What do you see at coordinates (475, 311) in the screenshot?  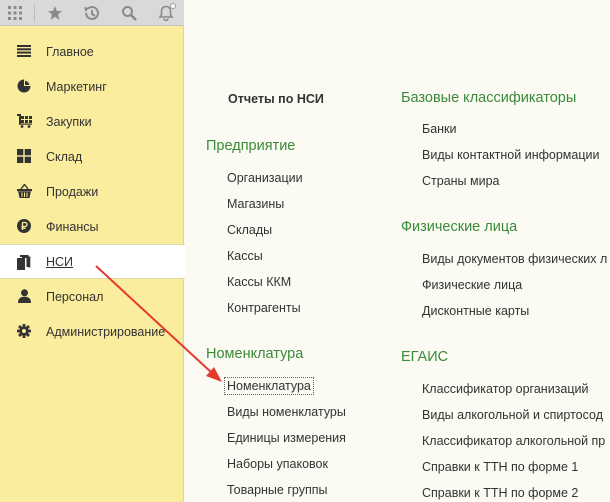 I see `link-discount-cards: Дисконтные карты` at bounding box center [475, 311].